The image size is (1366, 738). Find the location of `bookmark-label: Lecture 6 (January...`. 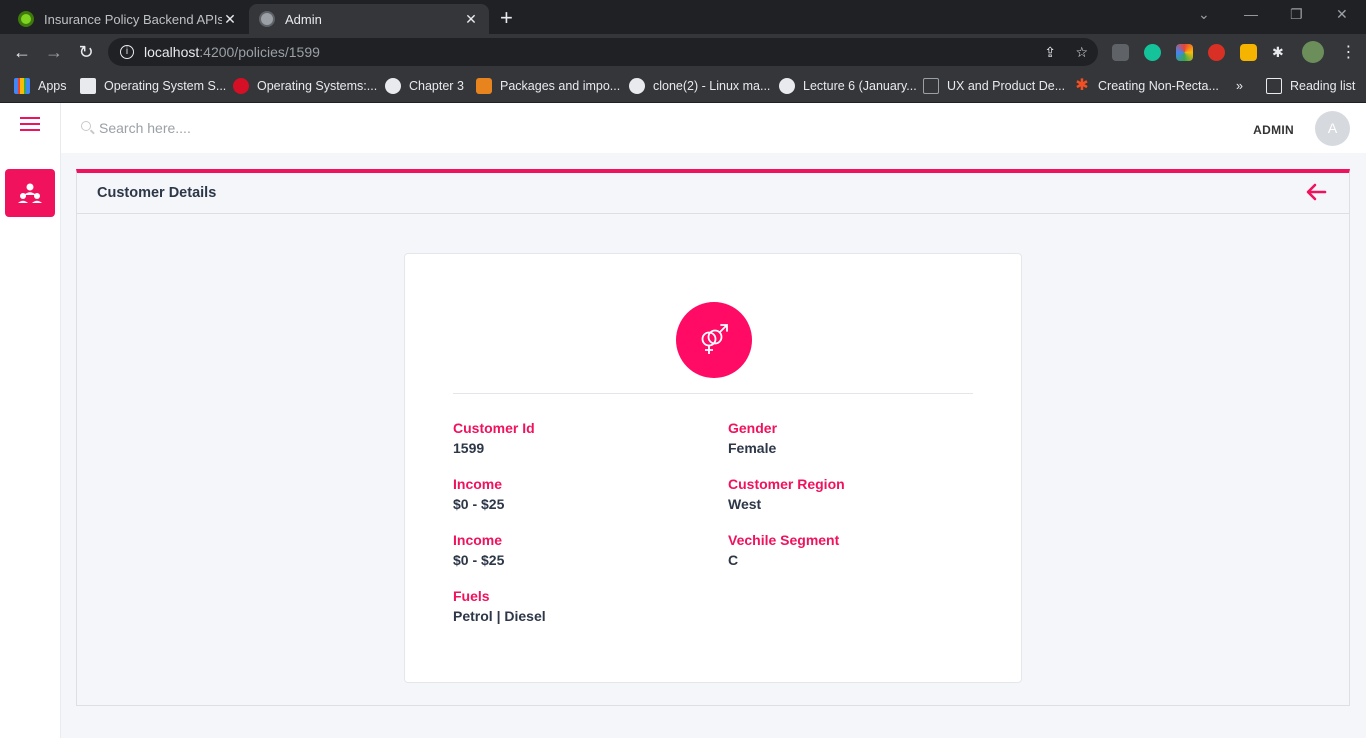

bookmark-label: Lecture 6 (January... is located at coordinates (860, 86).